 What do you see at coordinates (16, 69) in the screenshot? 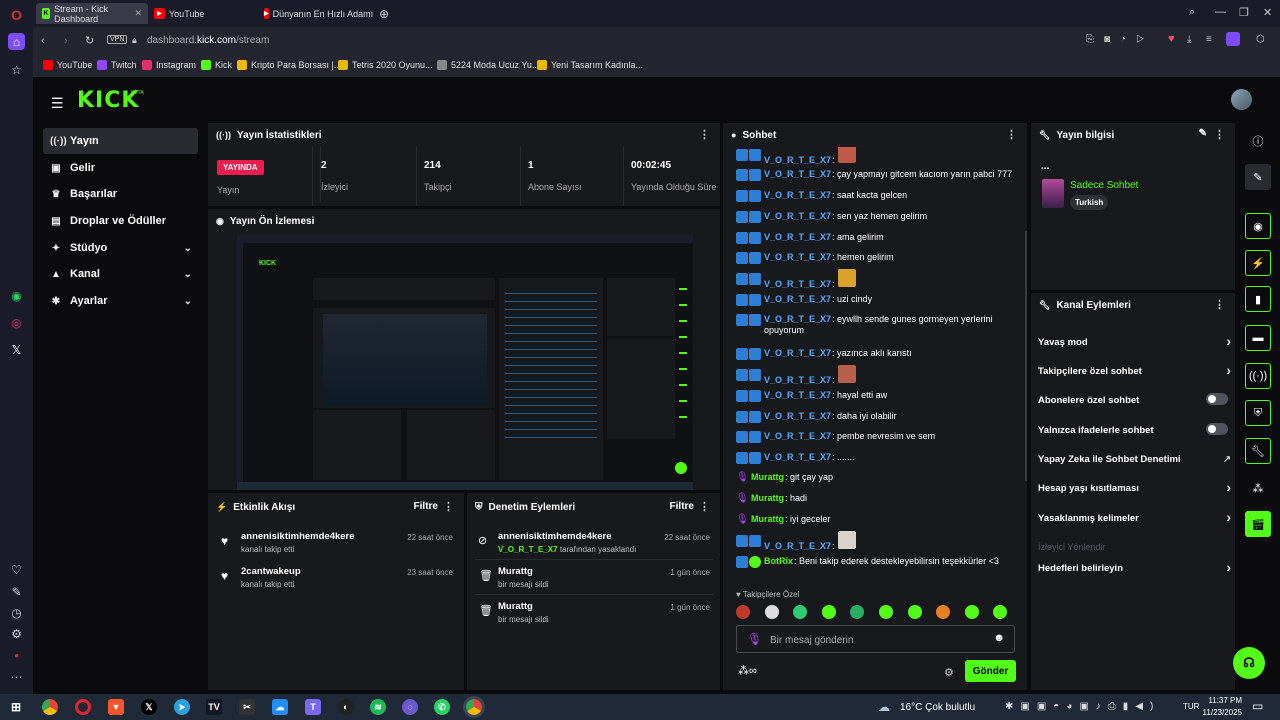
I see `speed-dial-icon: ☆` at bounding box center [16, 69].